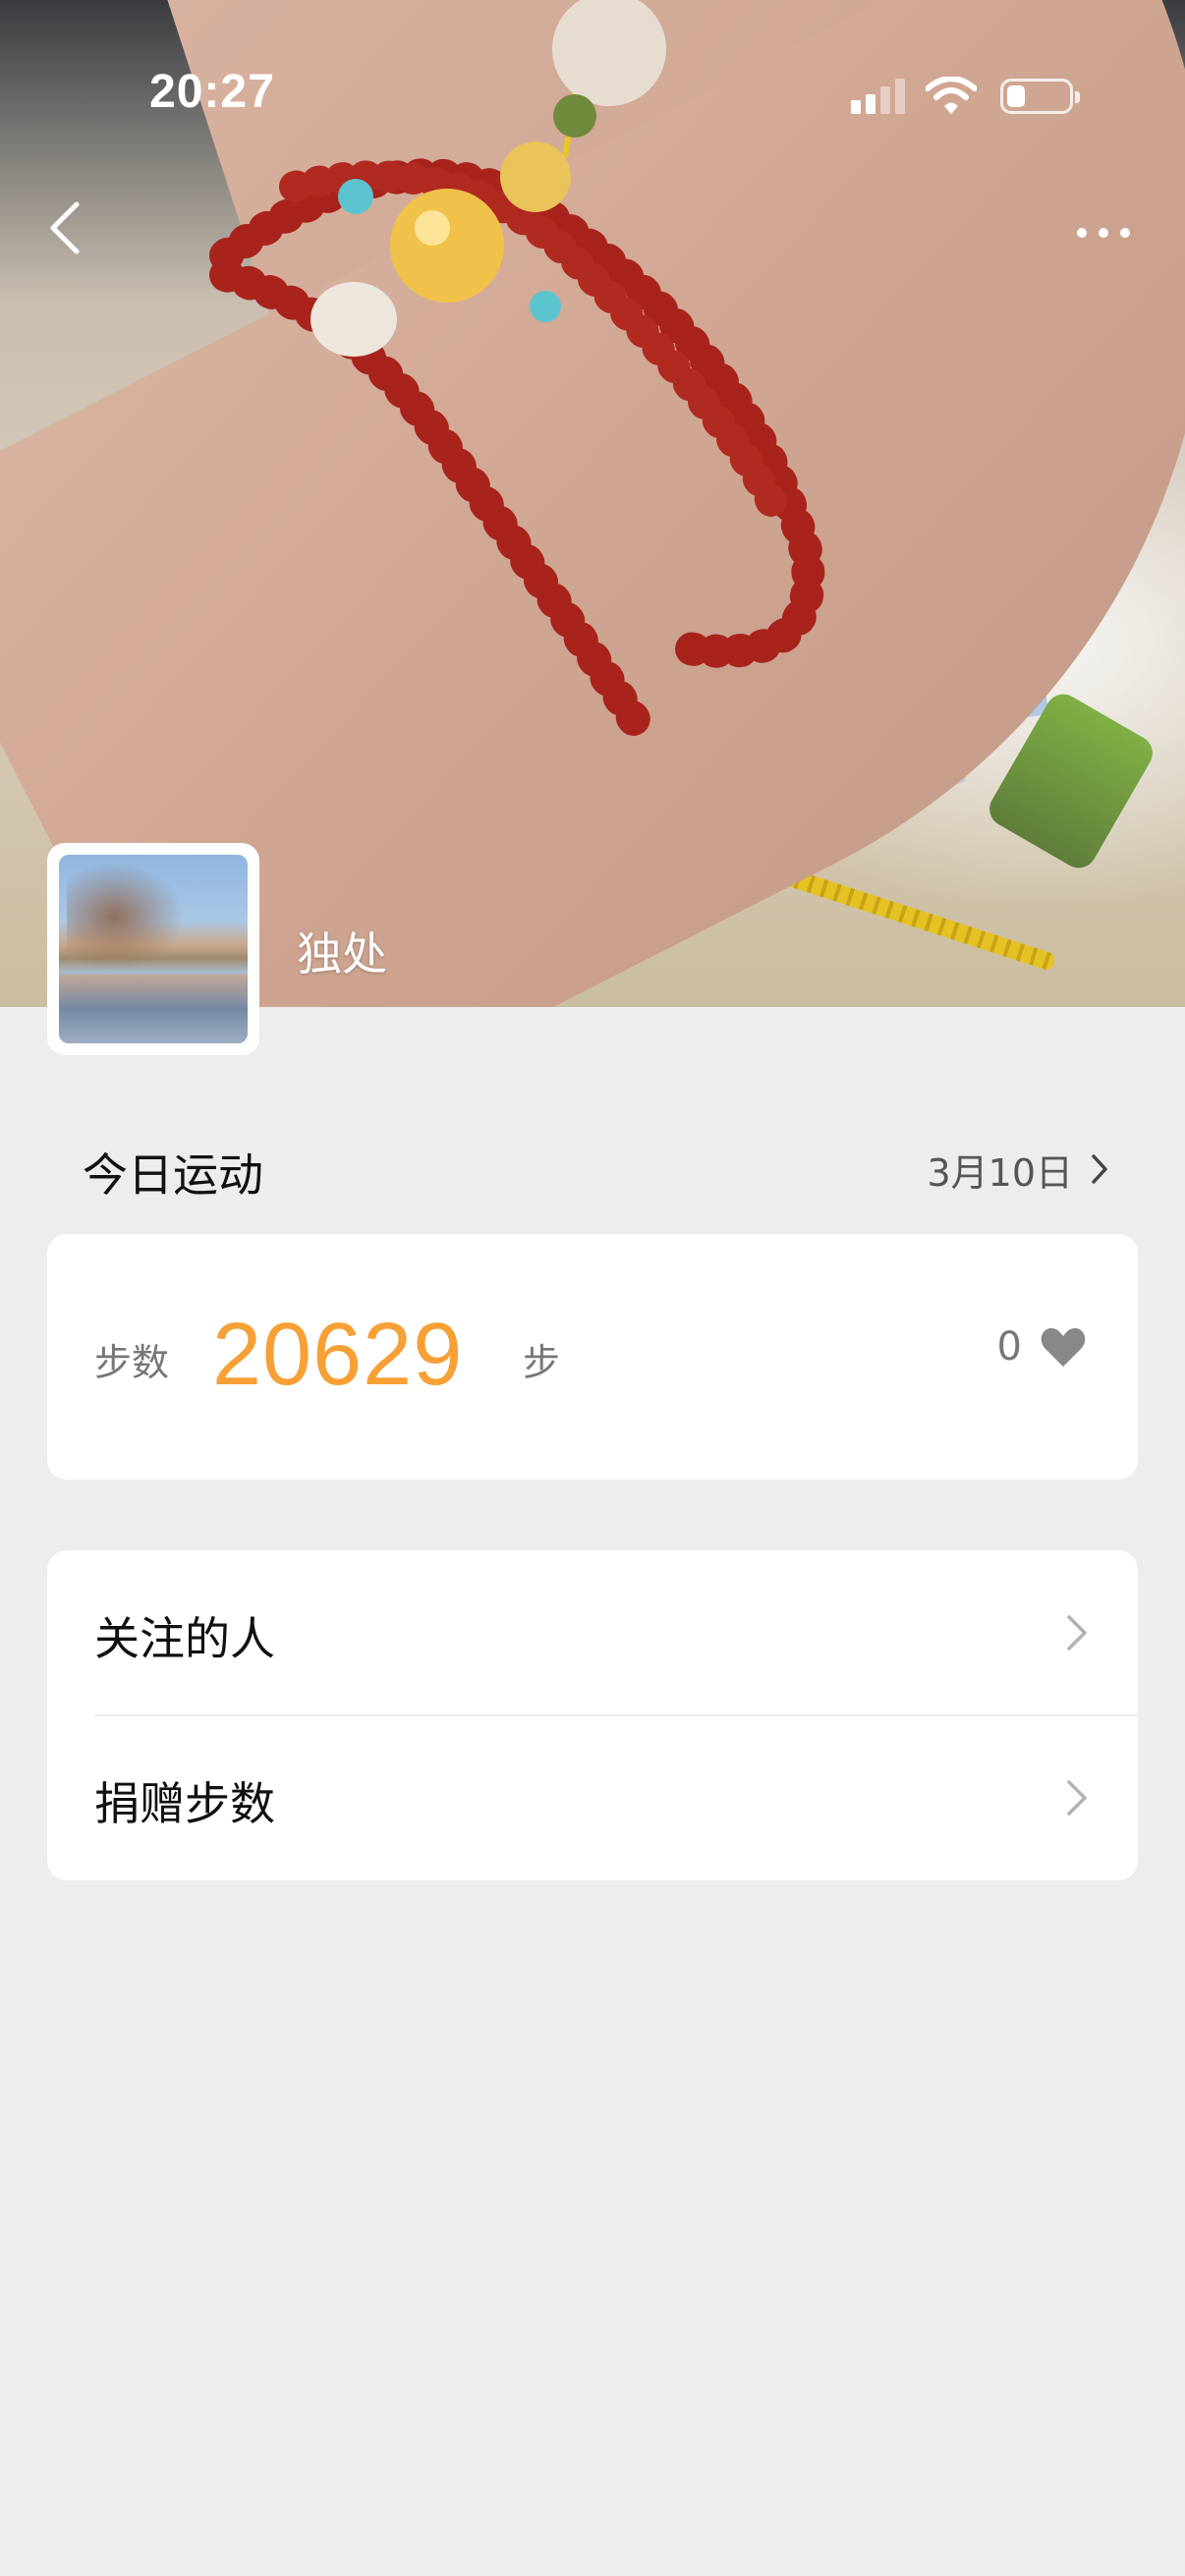 Image resolution: width=1185 pixels, height=2576 pixels. What do you see at coordinates (342, 953) in the screenshot?
I see `username: 独处` at bounding box center [342, 953].